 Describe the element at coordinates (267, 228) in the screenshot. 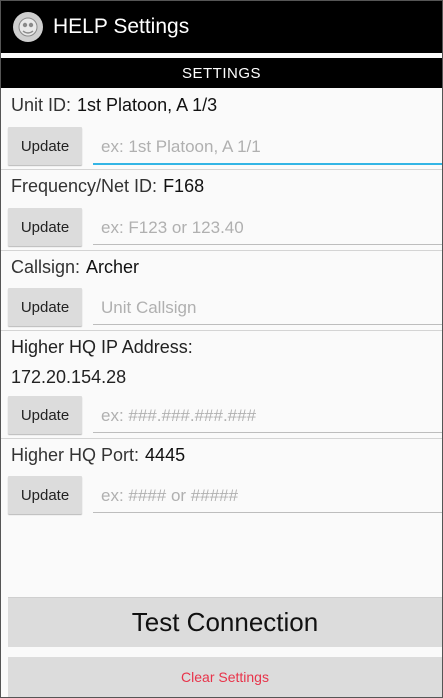

I see `frequency-input` at that location.